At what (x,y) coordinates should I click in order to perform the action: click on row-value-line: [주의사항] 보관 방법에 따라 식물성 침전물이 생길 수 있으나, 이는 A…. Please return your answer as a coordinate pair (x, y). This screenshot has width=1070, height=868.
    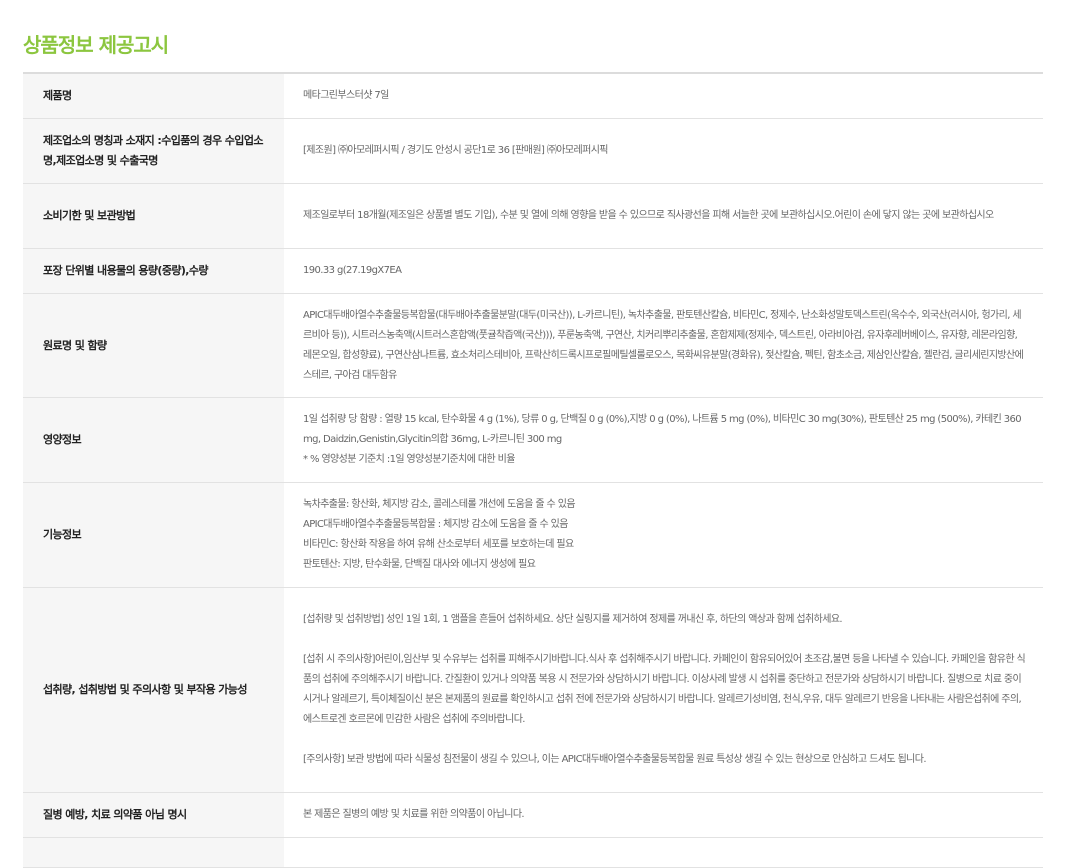
    Looking at the image, I should click on (615, 759).